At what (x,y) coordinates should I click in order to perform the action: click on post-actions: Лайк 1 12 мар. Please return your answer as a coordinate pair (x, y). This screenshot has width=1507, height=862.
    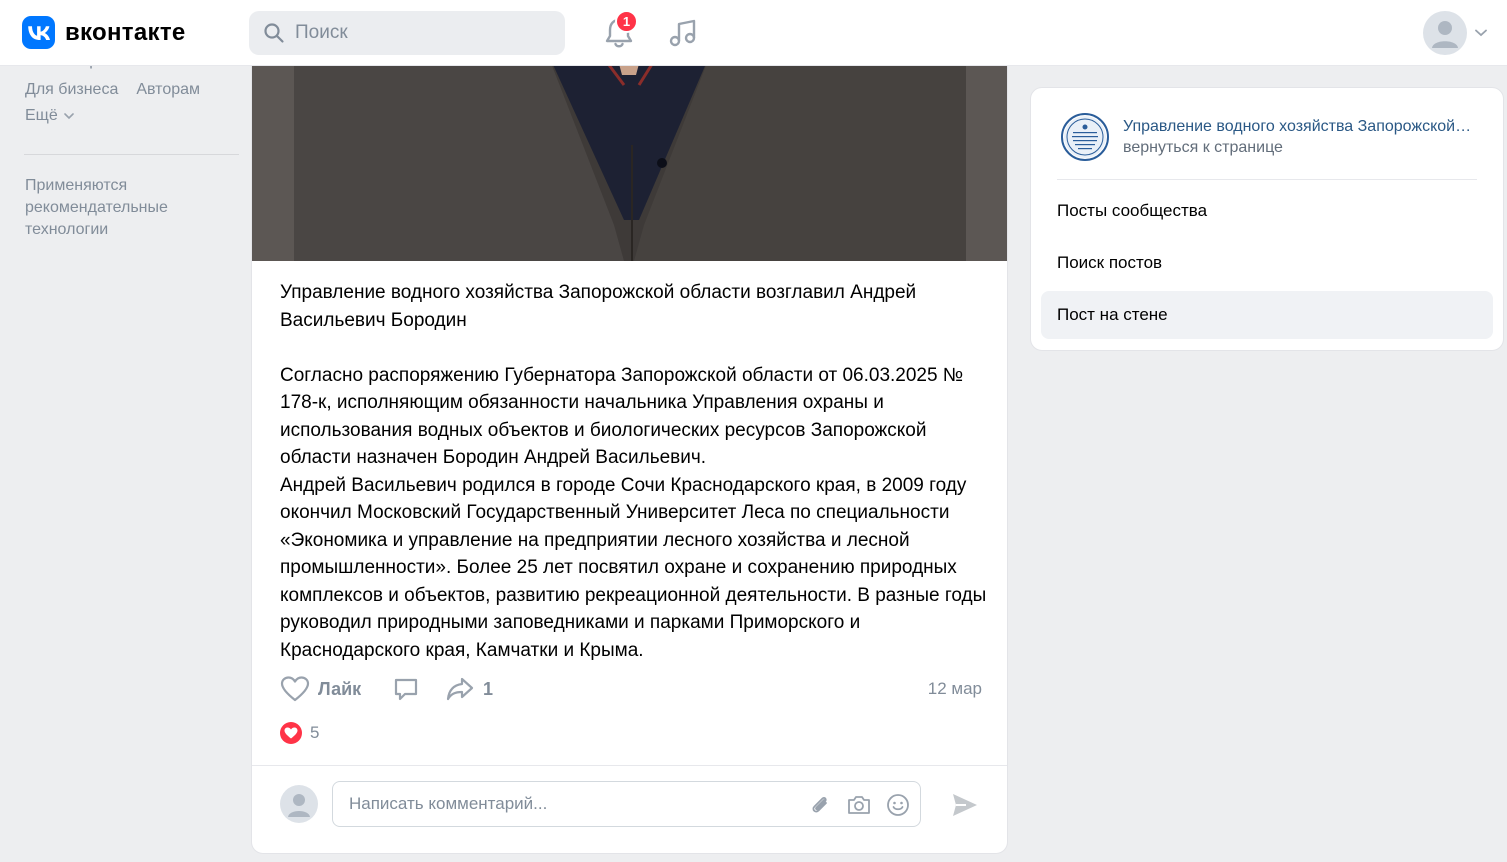
    Looking at the image, I should click on (631, 691).